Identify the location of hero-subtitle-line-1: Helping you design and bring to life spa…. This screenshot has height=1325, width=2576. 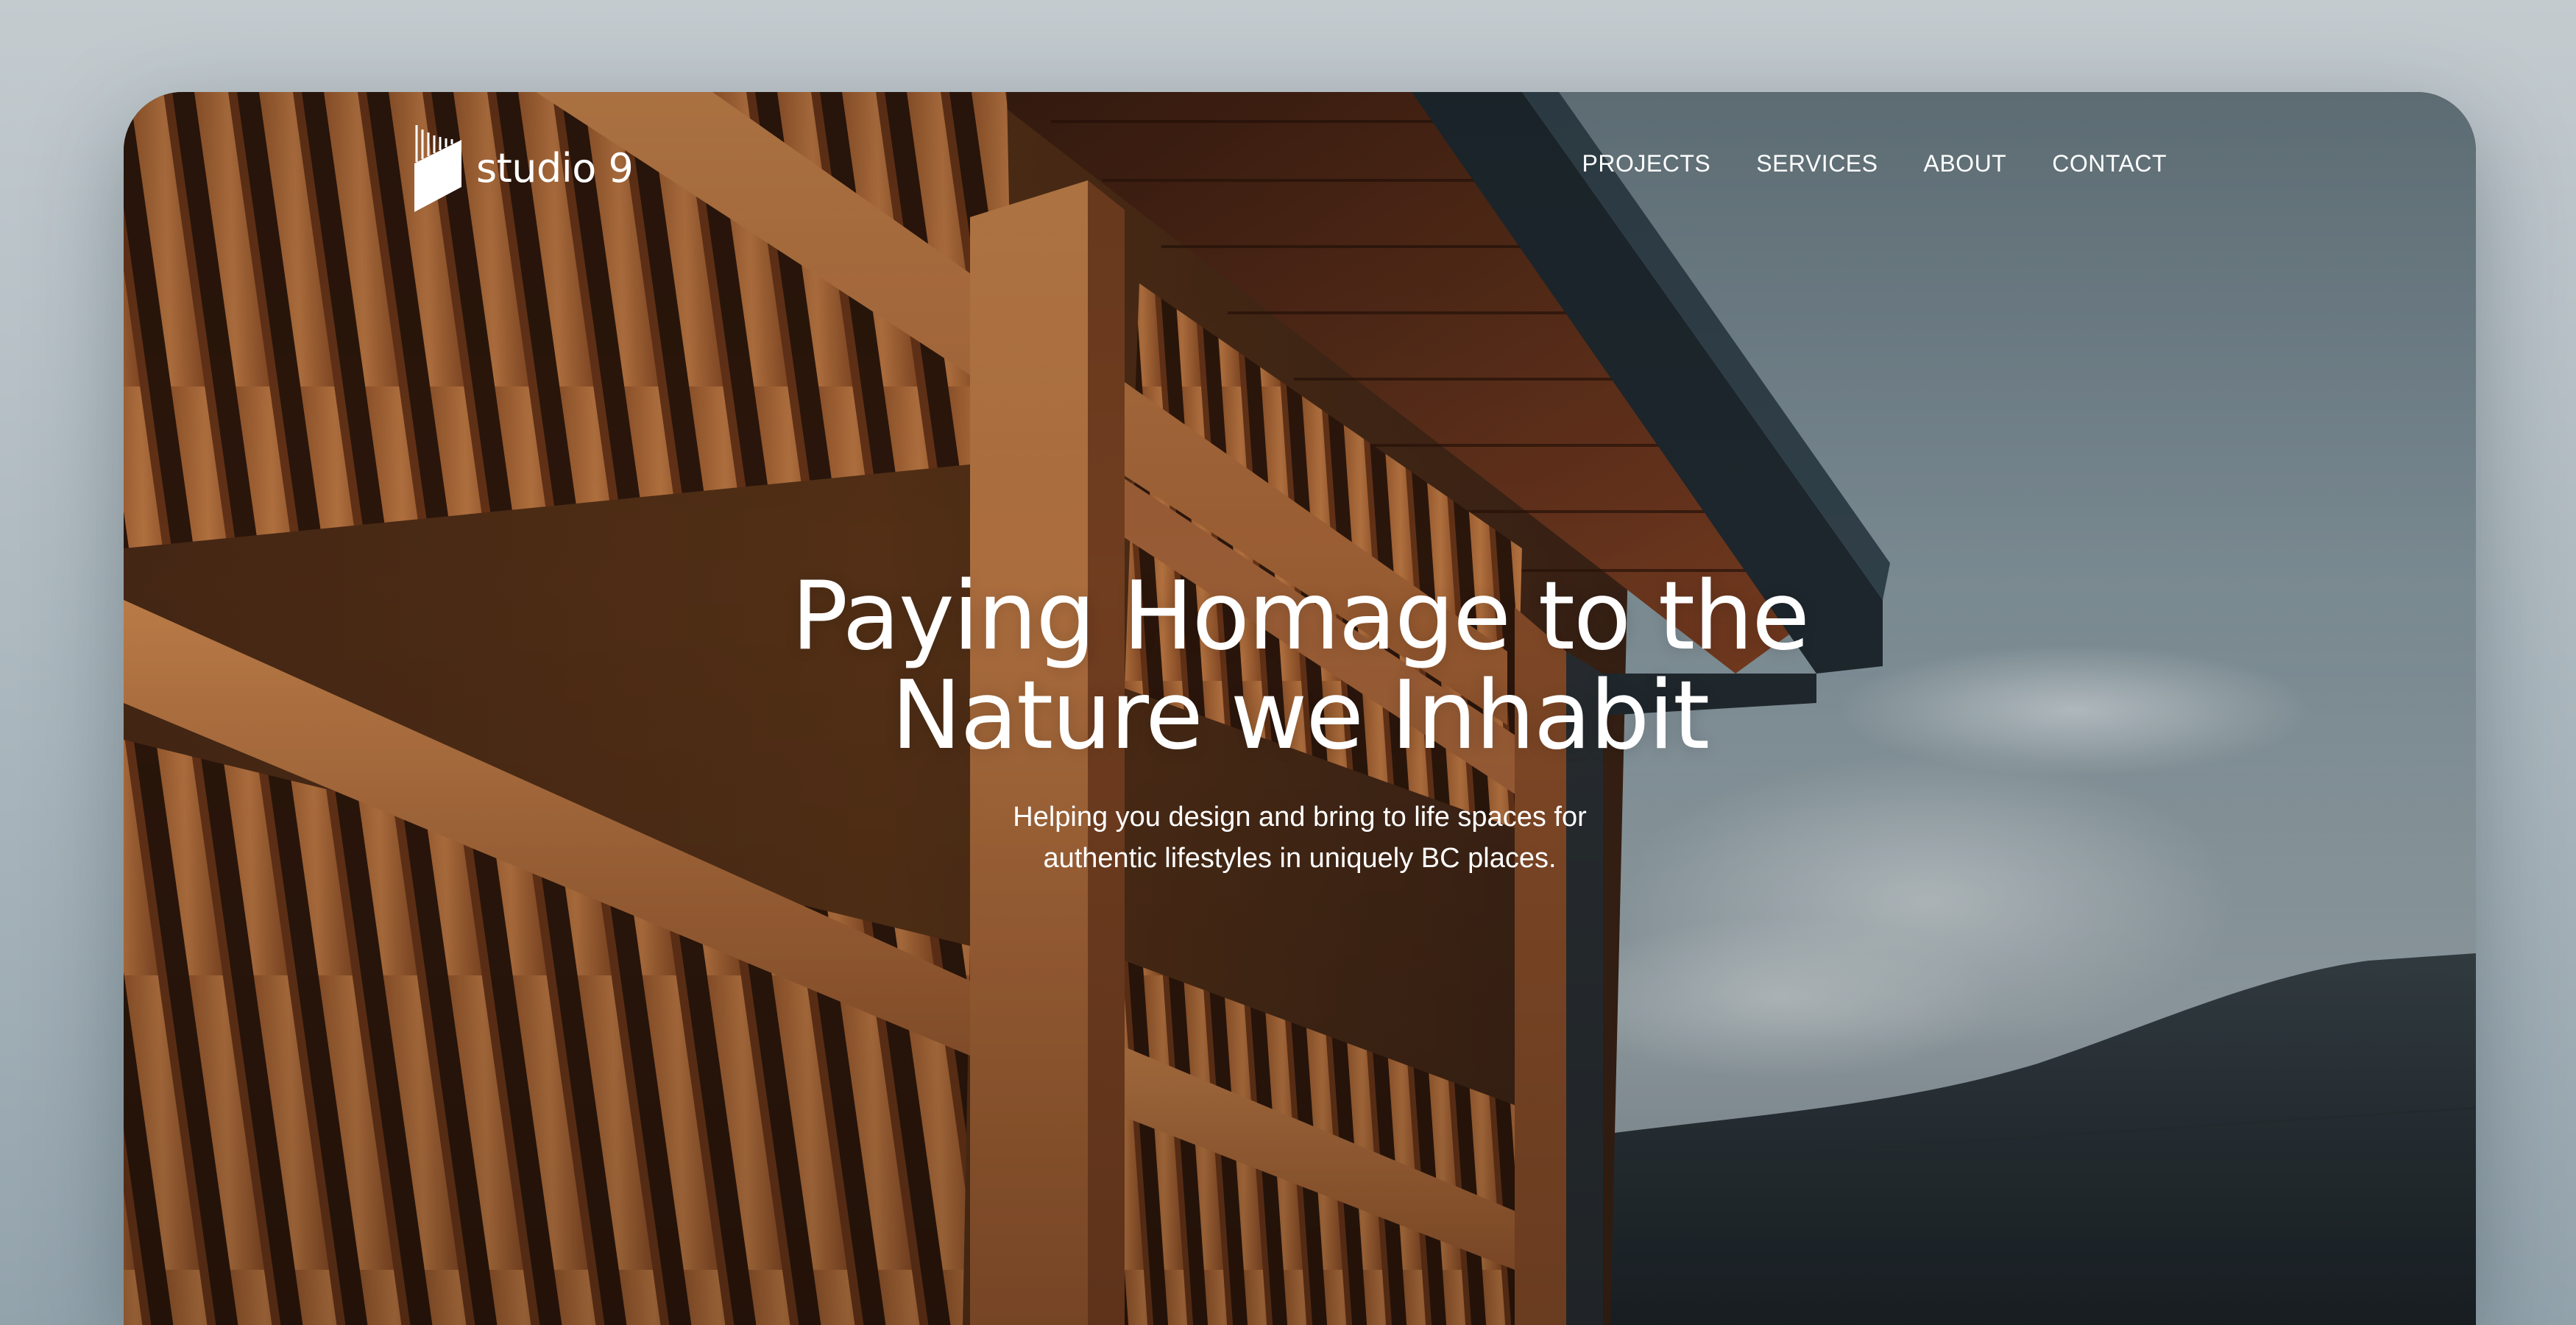
(1300, 817).